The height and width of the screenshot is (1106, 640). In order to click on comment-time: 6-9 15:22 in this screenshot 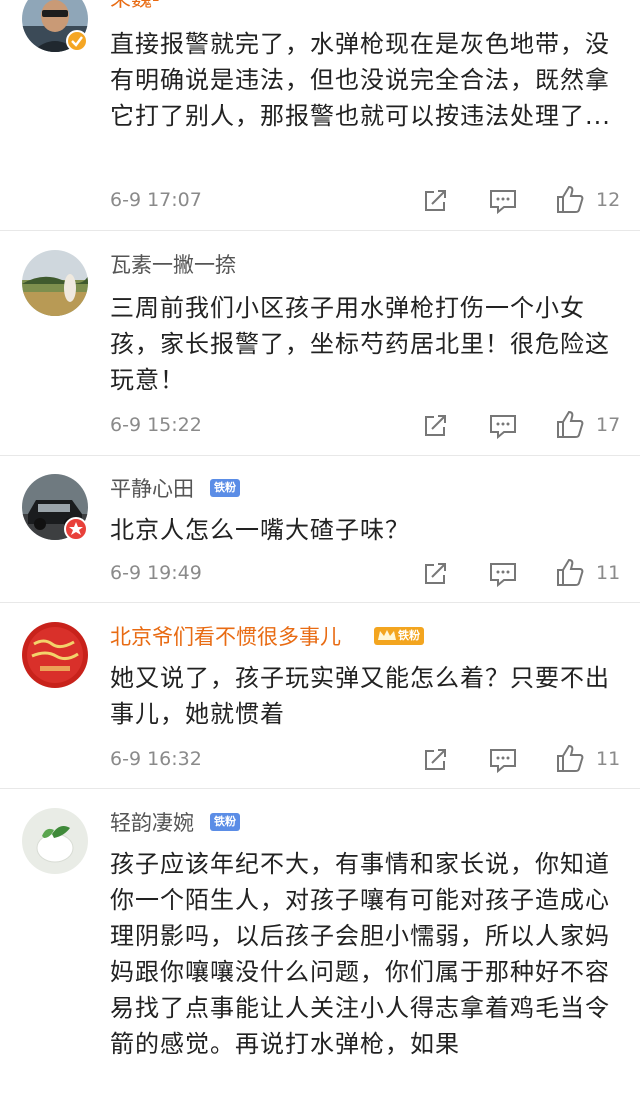, I will do `click(156, 425)`.